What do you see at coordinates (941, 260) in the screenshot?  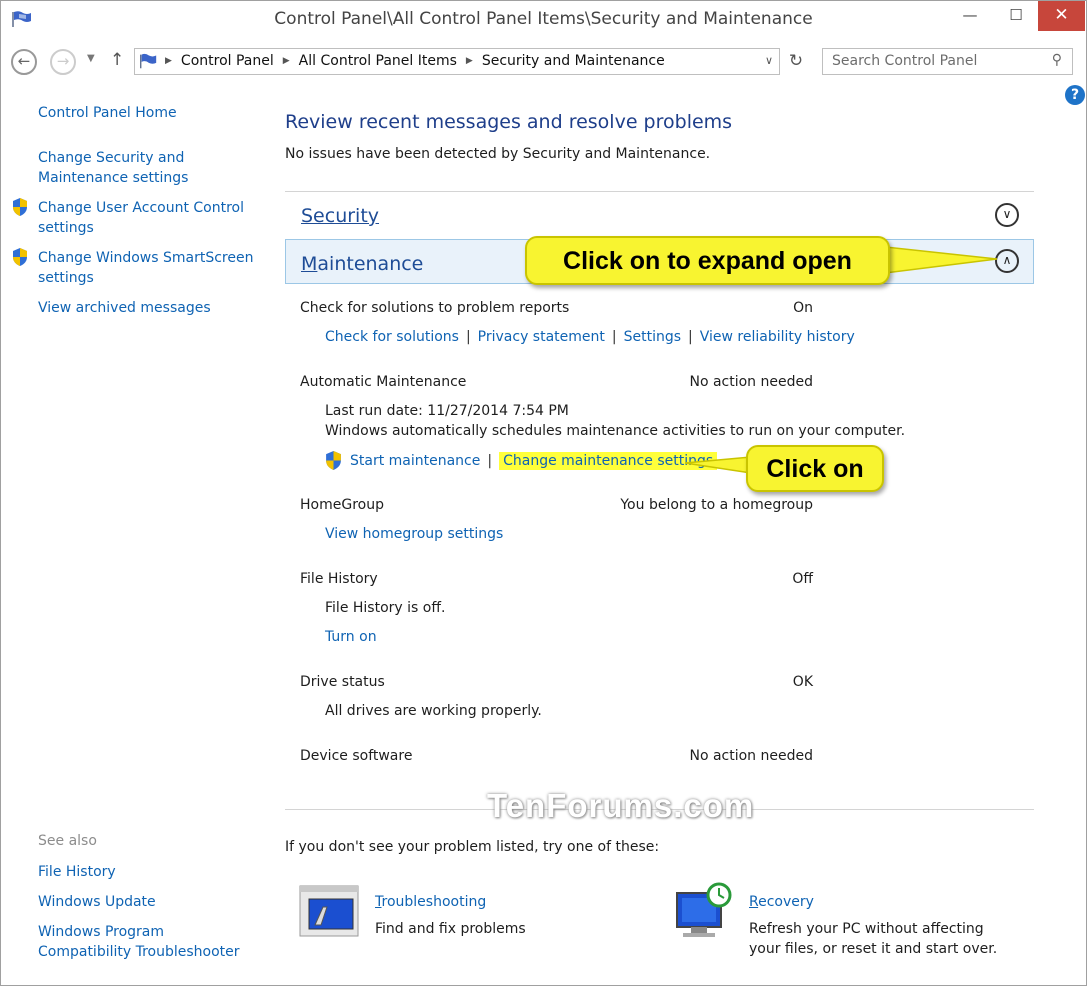 I see `callout-expand-pointer` at bounding box center [941, 260].